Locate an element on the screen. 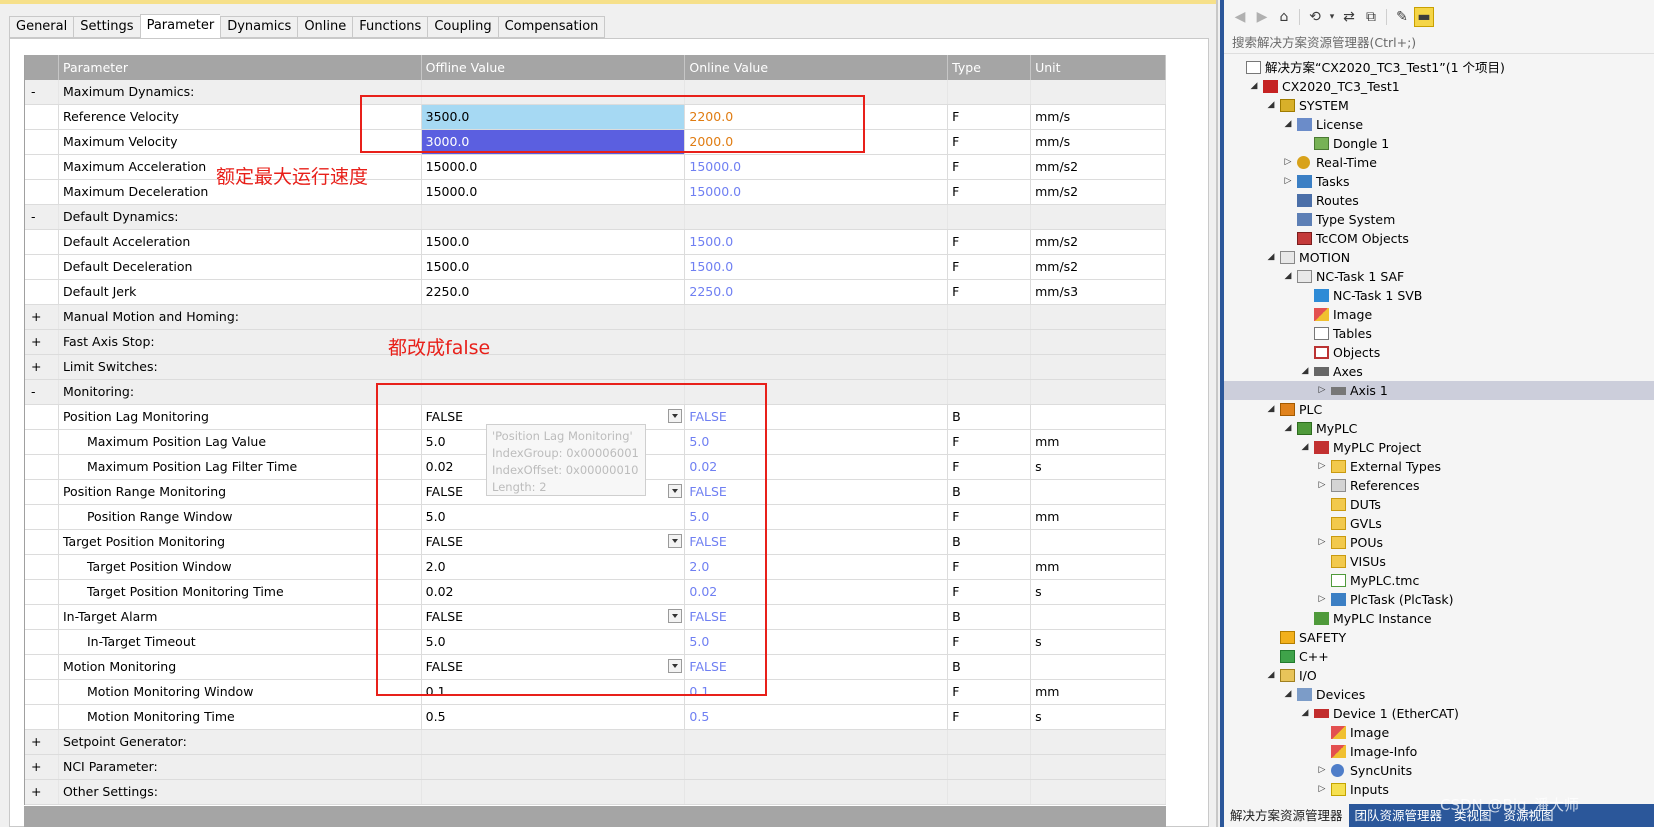  header-offline-value: Offline Value is located at coordinates (554, 67).